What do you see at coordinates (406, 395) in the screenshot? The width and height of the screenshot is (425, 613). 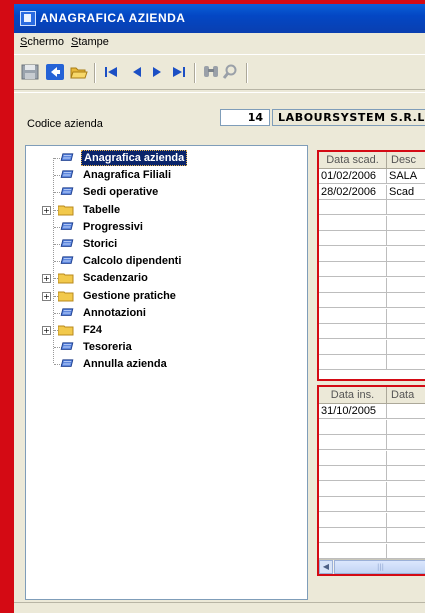 I see `column-header-data: Data` at bounding box center [406, 395].